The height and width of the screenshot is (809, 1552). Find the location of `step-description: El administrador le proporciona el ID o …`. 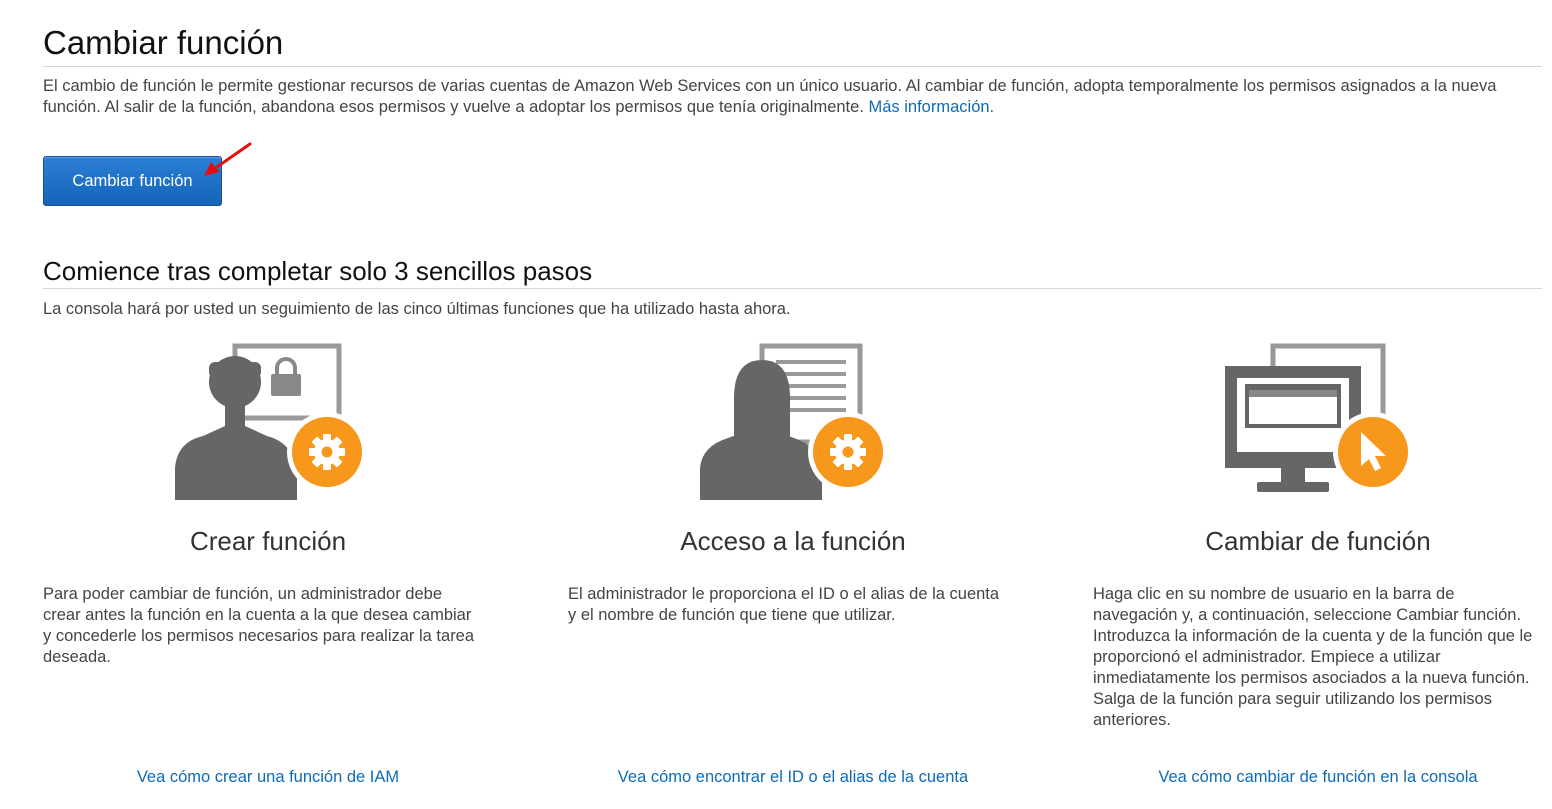

step-description: El administrador le proporciona el ID o … is located at coordinates (784, 604).